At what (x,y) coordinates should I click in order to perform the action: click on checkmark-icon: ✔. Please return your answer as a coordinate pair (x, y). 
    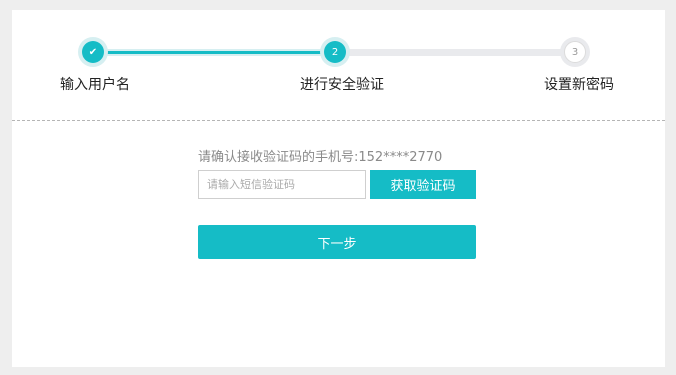
    Looking at the image, I should click on (93, 52).